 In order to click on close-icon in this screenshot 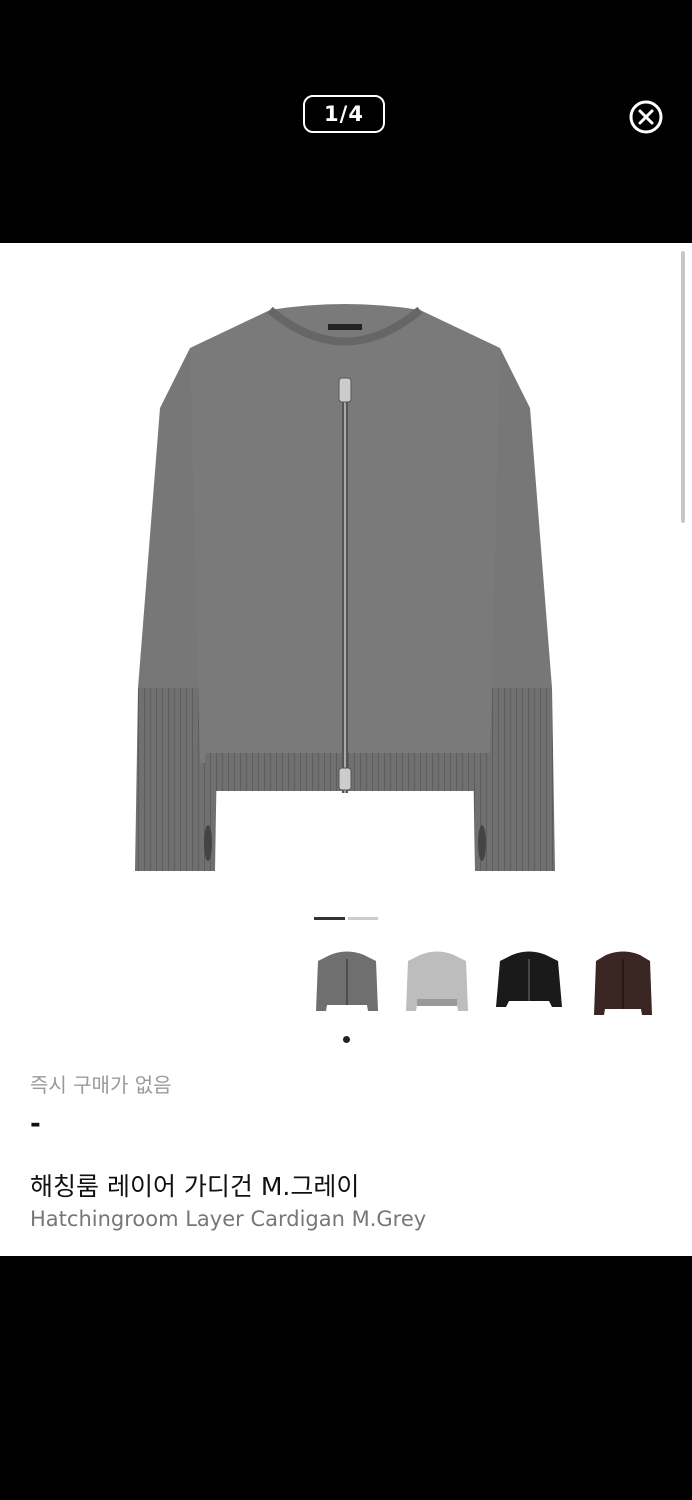, I will do `click(646, 117)`.